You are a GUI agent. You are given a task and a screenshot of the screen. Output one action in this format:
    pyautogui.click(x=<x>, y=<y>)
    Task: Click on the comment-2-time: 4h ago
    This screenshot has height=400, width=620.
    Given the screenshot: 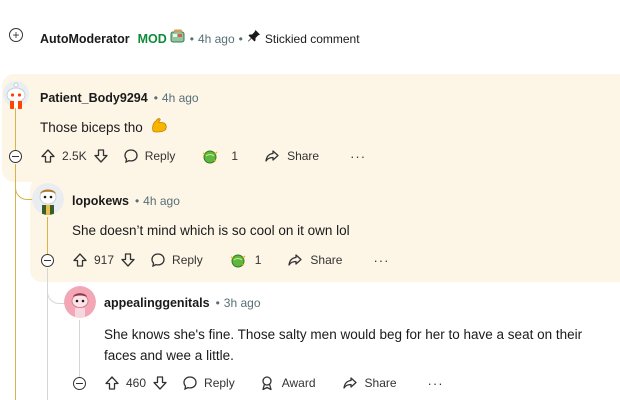 What is the action you would take?
    pyautogui.click(x=161, y=201)
    